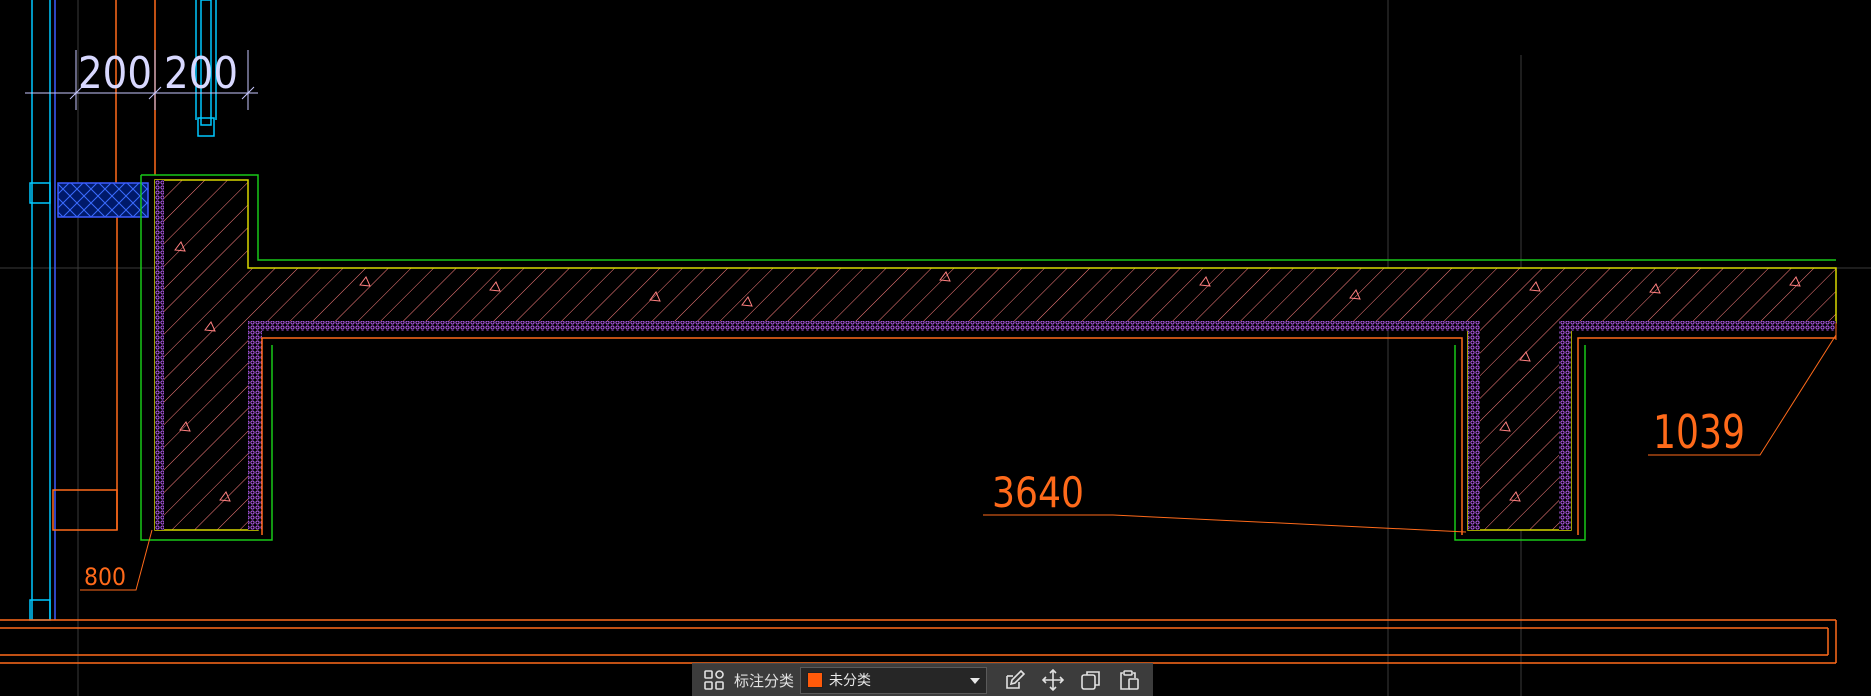  Describe the element at coordinates (764, 680) in the screenshot. I see `category-label: 标注分类` at that location.